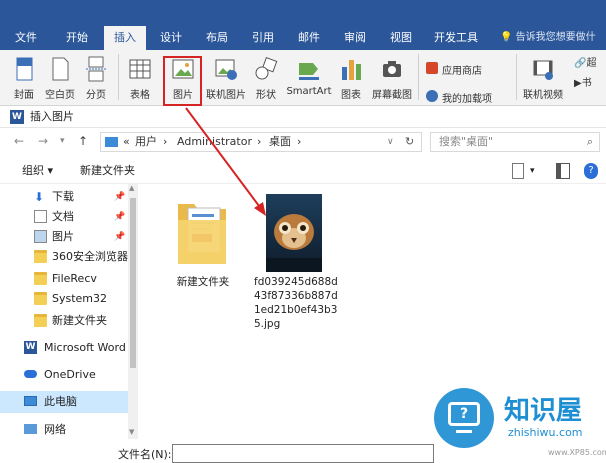 This screenshot has width=606, height=463. Describe the element at coordinates (111, 142) in the screenshot. I see `computer-icon` at that location.